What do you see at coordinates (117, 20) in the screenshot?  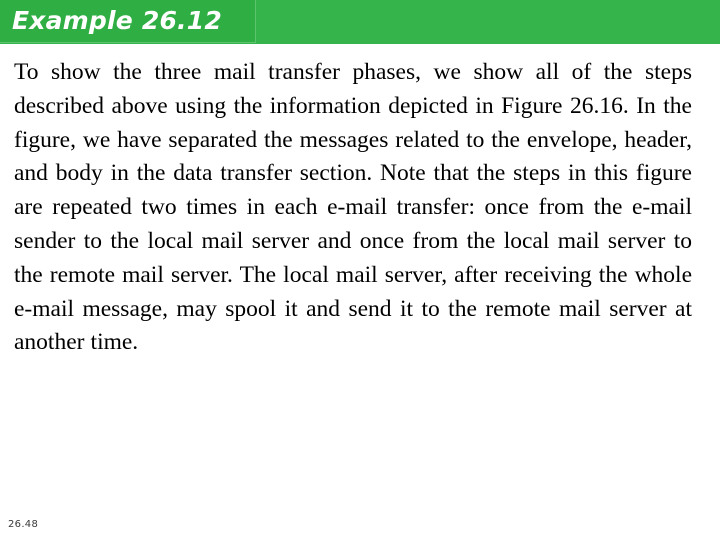 I see `page-title: Example 26.12` at bounding box center [117, 20].